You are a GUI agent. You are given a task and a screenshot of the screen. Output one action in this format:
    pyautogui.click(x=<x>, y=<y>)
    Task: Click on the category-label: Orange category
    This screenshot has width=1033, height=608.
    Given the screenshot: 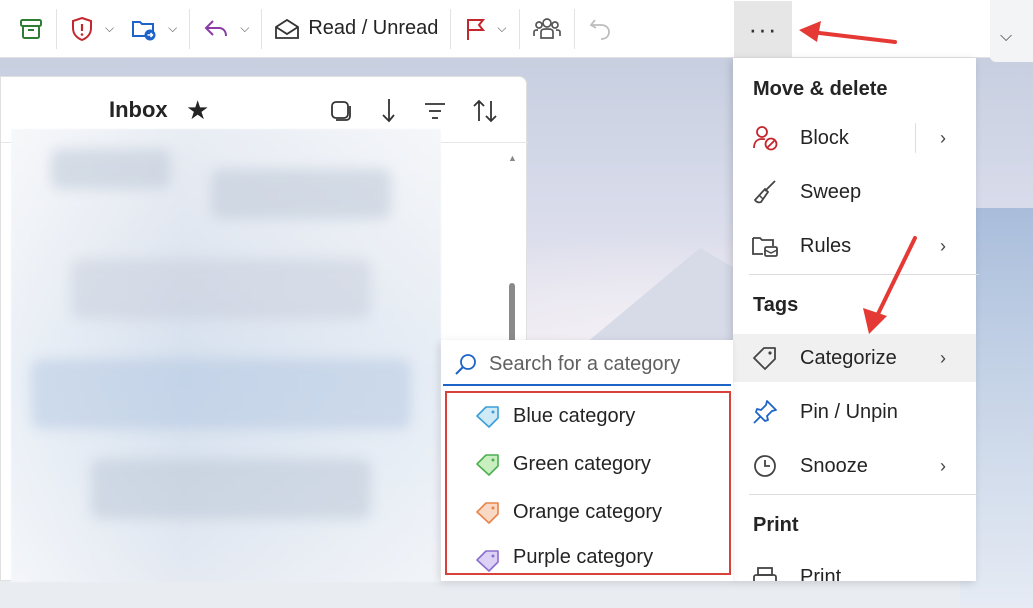 What is the action you would take?
    pyautogui.click(x=587, y=511)
    